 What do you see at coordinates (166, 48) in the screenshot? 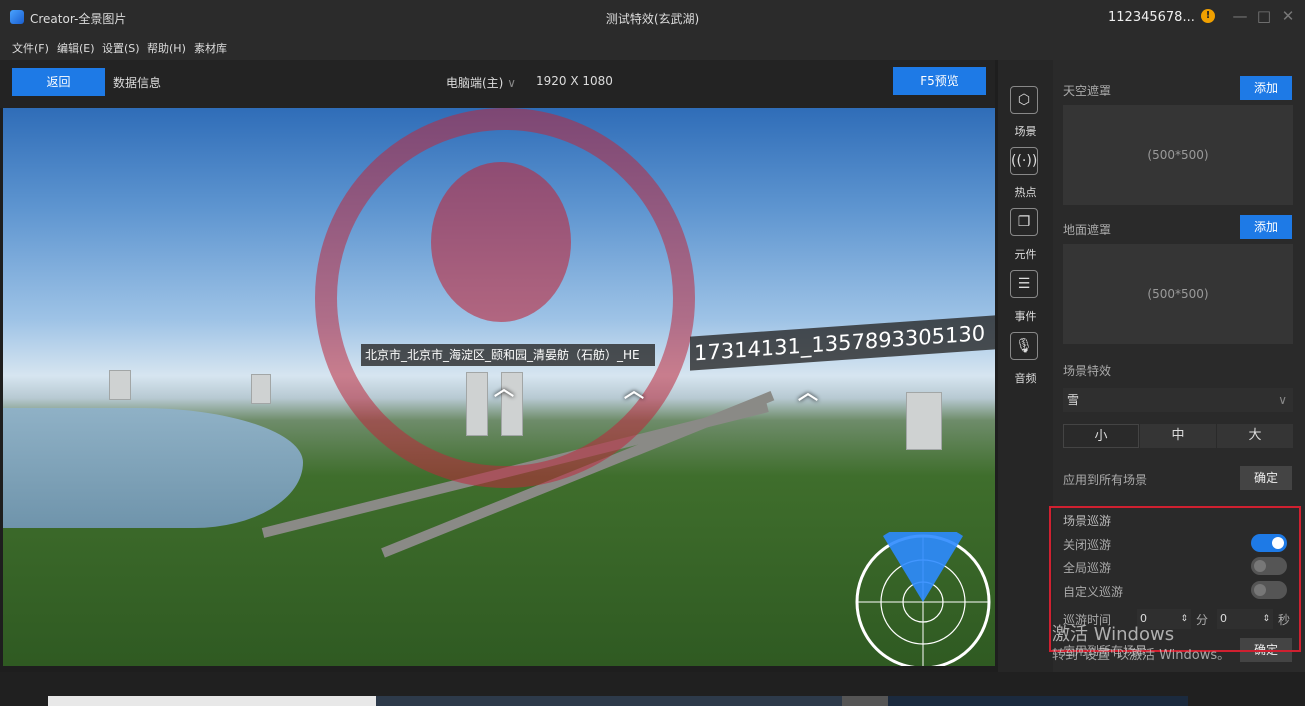
I see `menu-help: 帮助(H)` at bounding box center [166, 48].